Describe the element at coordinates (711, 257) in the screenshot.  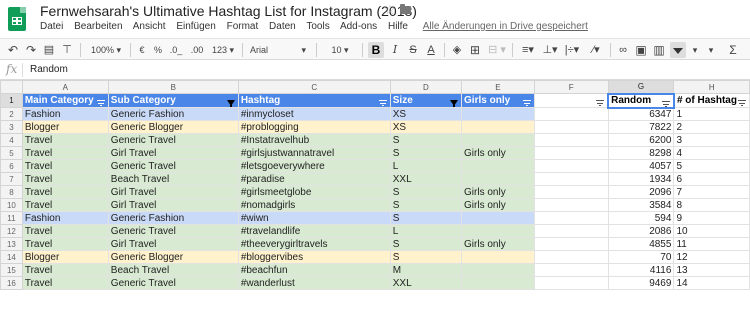
I see `cell-hashtag-count: 12` at that location.